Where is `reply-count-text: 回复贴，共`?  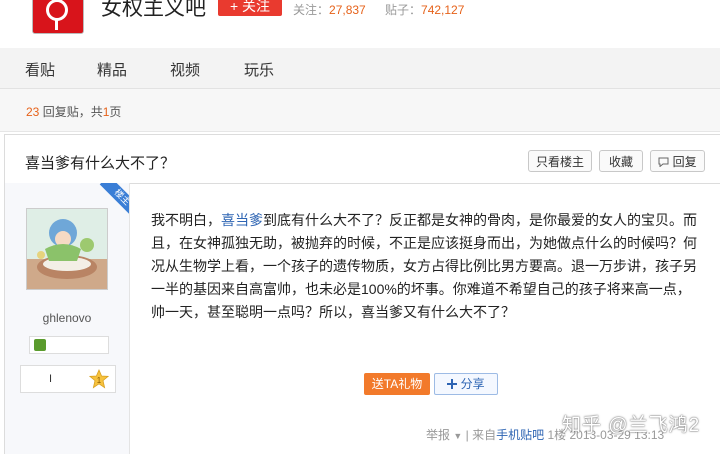 reply-count-text: 回复贴，共 is located at coordinates (72, 112).